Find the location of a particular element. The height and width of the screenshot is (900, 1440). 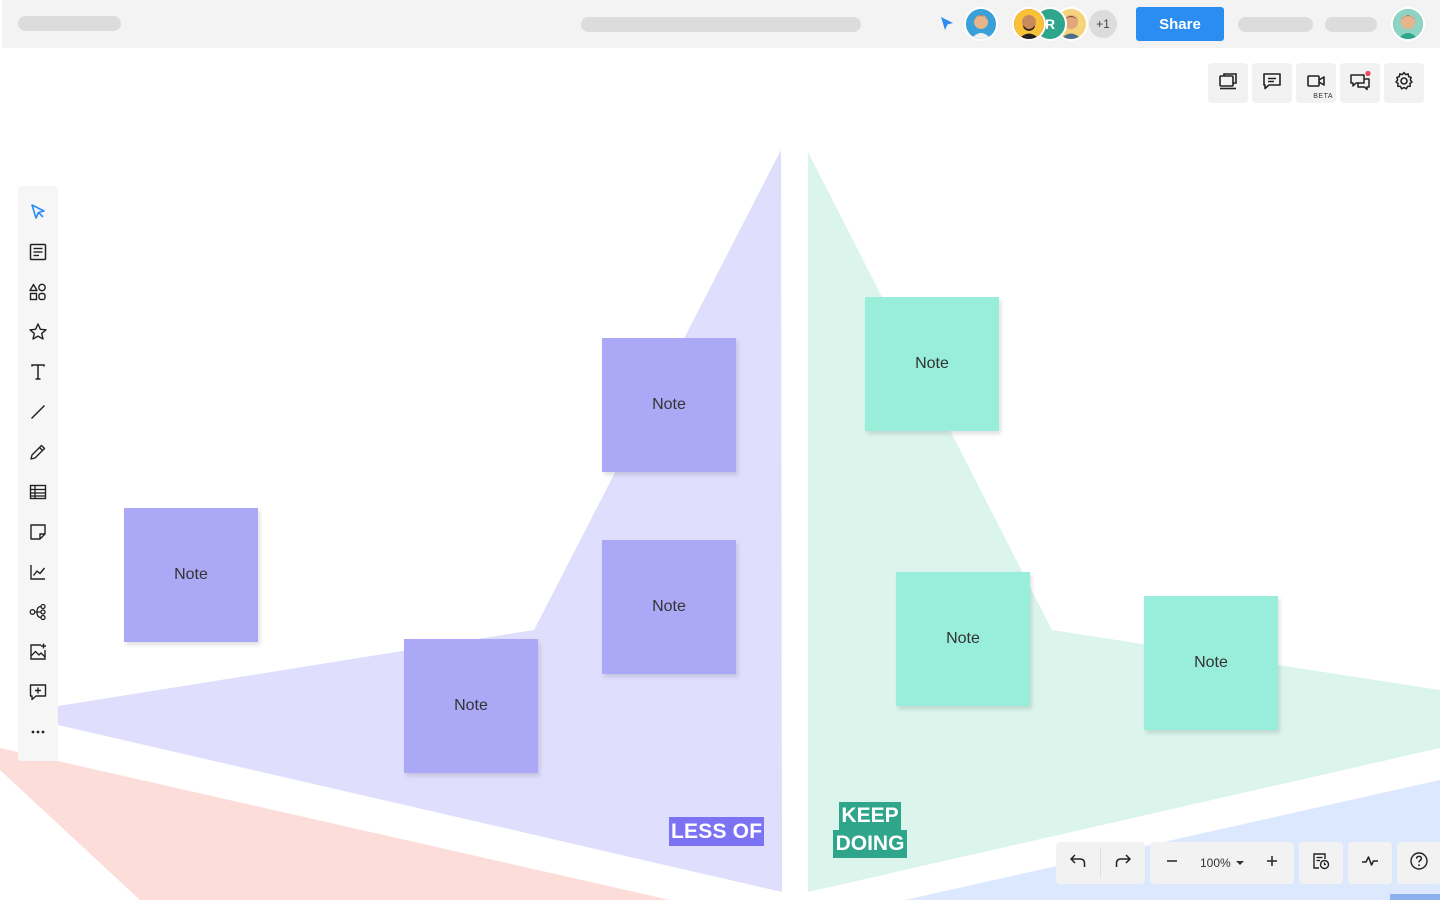

collaborator-initial: R is located at coordinates (1050, 24).